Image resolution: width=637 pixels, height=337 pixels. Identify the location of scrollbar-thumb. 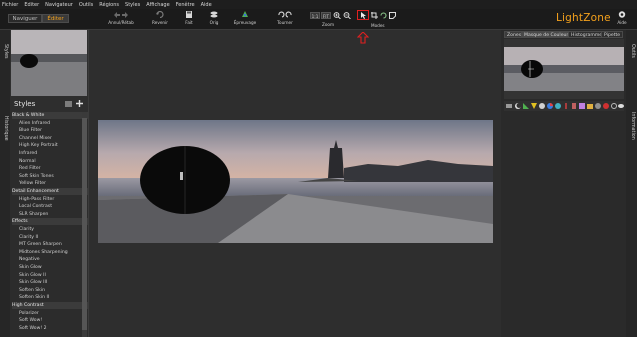
(84, 224).